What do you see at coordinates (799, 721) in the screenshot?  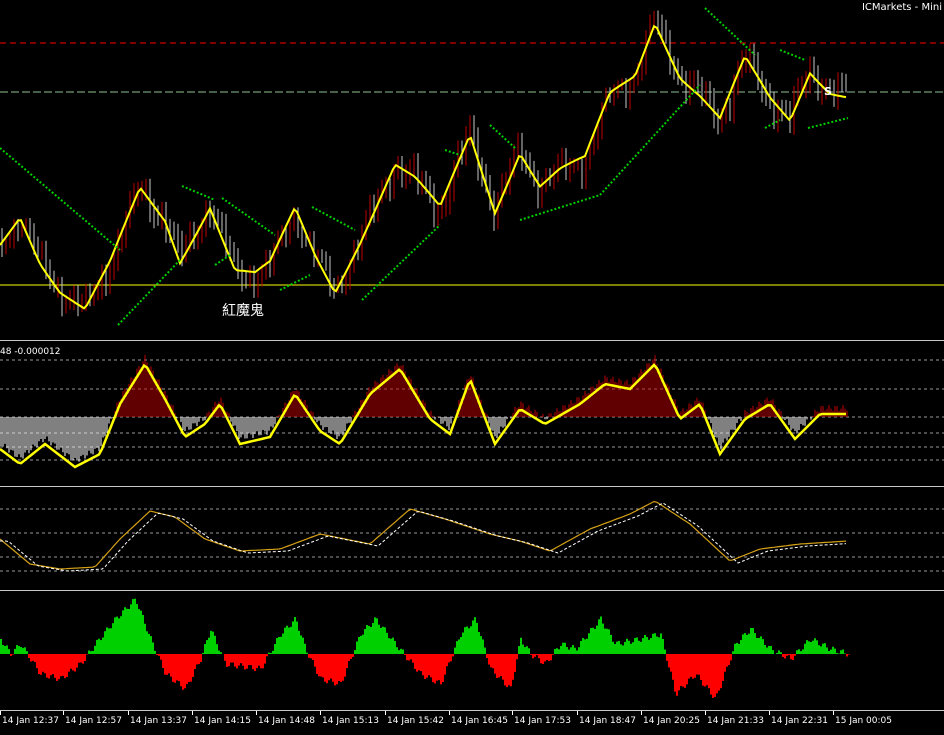 I see `time-tick-label: 14 Jan 22:31` at bounding box center [799, 721].